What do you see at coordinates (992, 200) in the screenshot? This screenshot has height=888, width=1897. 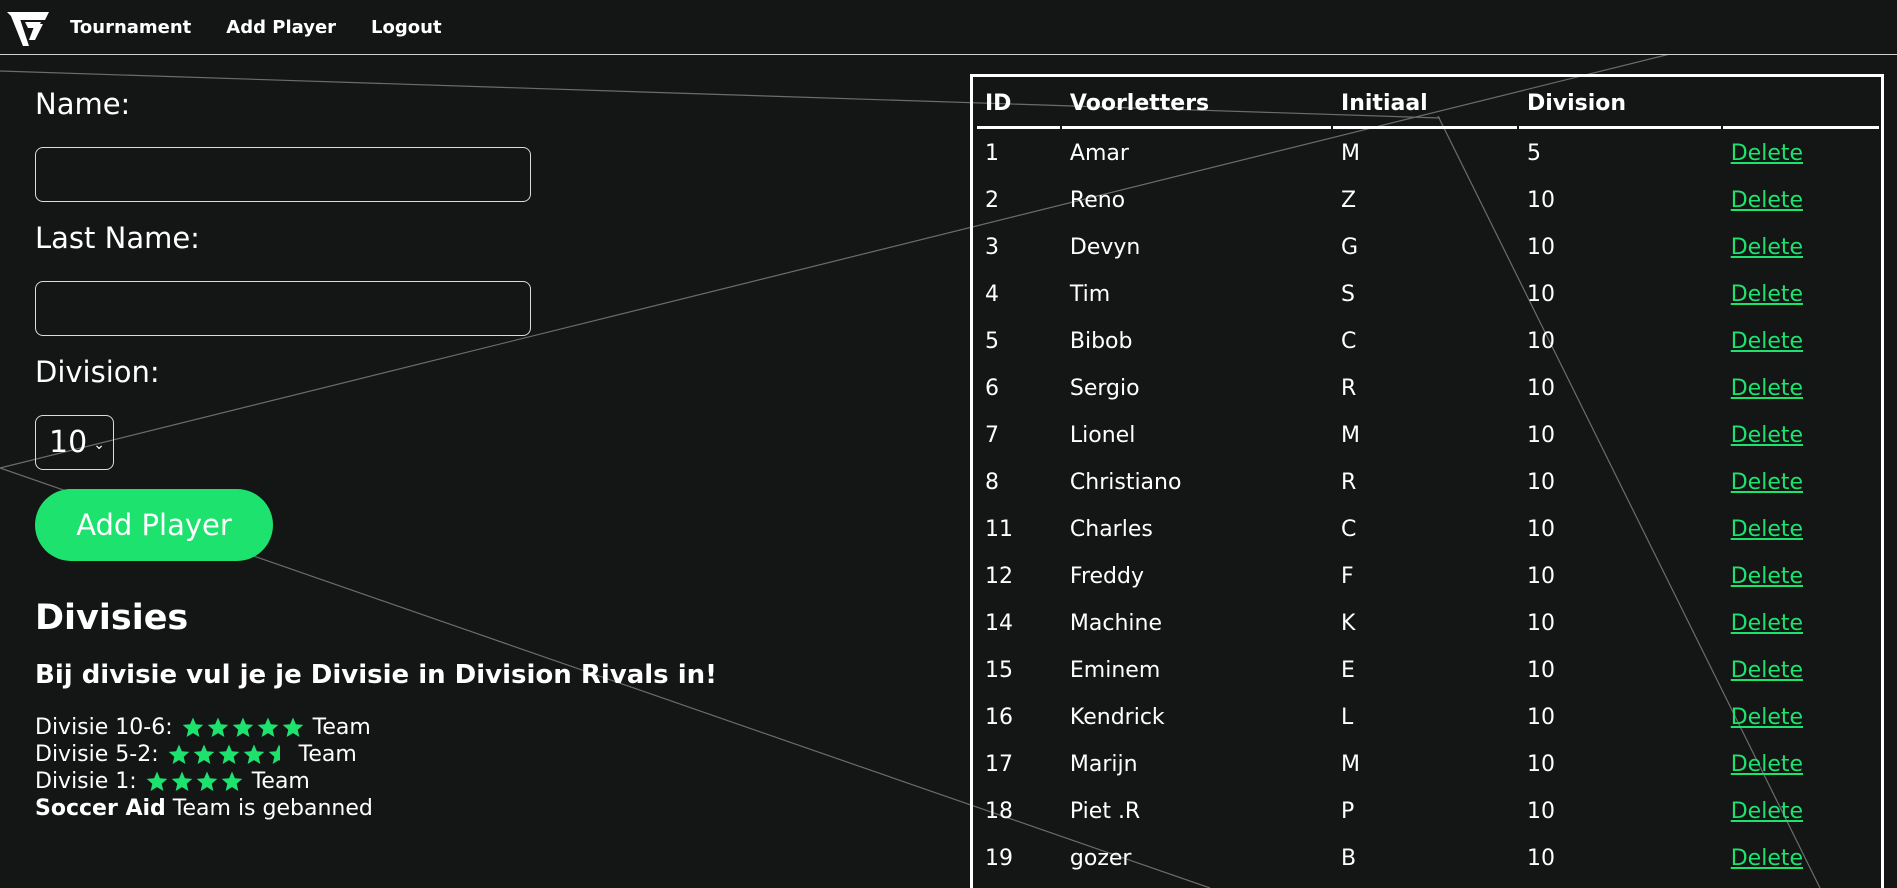 I see `cell-id: 2` at bounding box center [992, 200].